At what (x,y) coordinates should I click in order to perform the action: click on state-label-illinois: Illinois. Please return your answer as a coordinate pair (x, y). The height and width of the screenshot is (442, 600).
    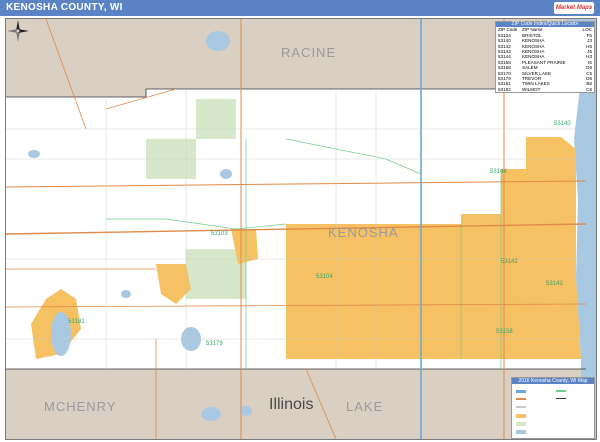
    Looking at the image, I should click on (291, 404).